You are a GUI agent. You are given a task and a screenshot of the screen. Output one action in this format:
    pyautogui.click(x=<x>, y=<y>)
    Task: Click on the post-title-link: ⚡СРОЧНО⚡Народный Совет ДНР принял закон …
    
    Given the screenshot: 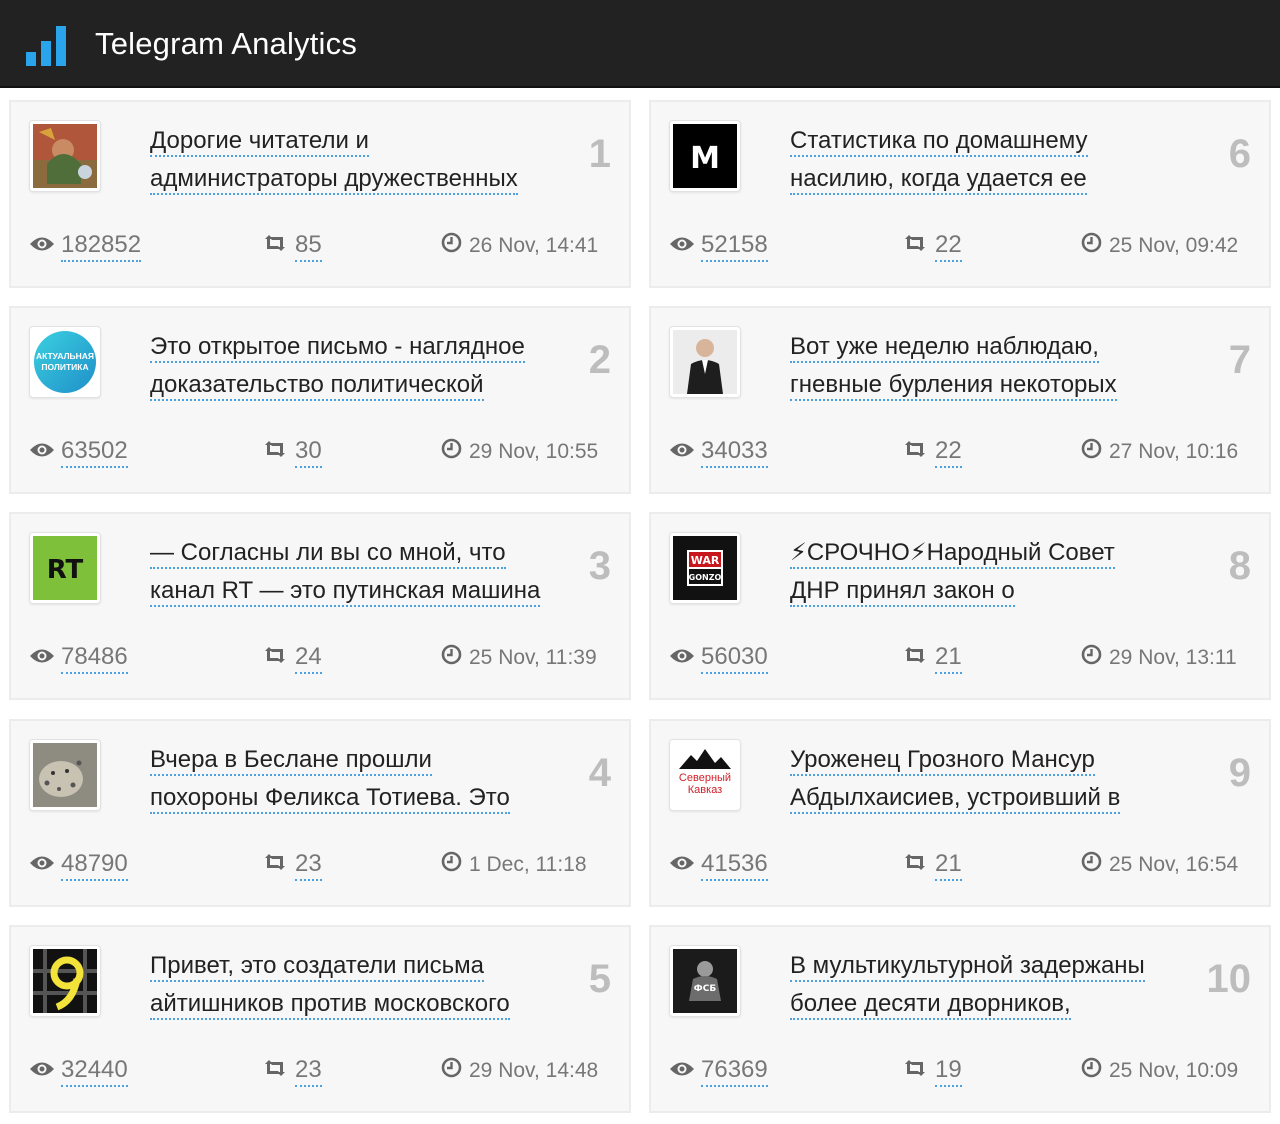 What is the action you would take?
    pyautogui.click(x=1000, y=571)
    